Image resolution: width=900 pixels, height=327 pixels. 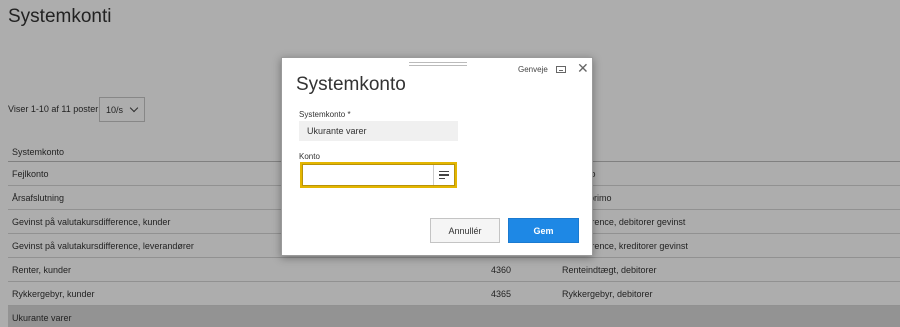 What do you see at coordinates (465, 230) in the screenshot?
I see `cancel-button: Annullér` at bounding box center [465, 230].